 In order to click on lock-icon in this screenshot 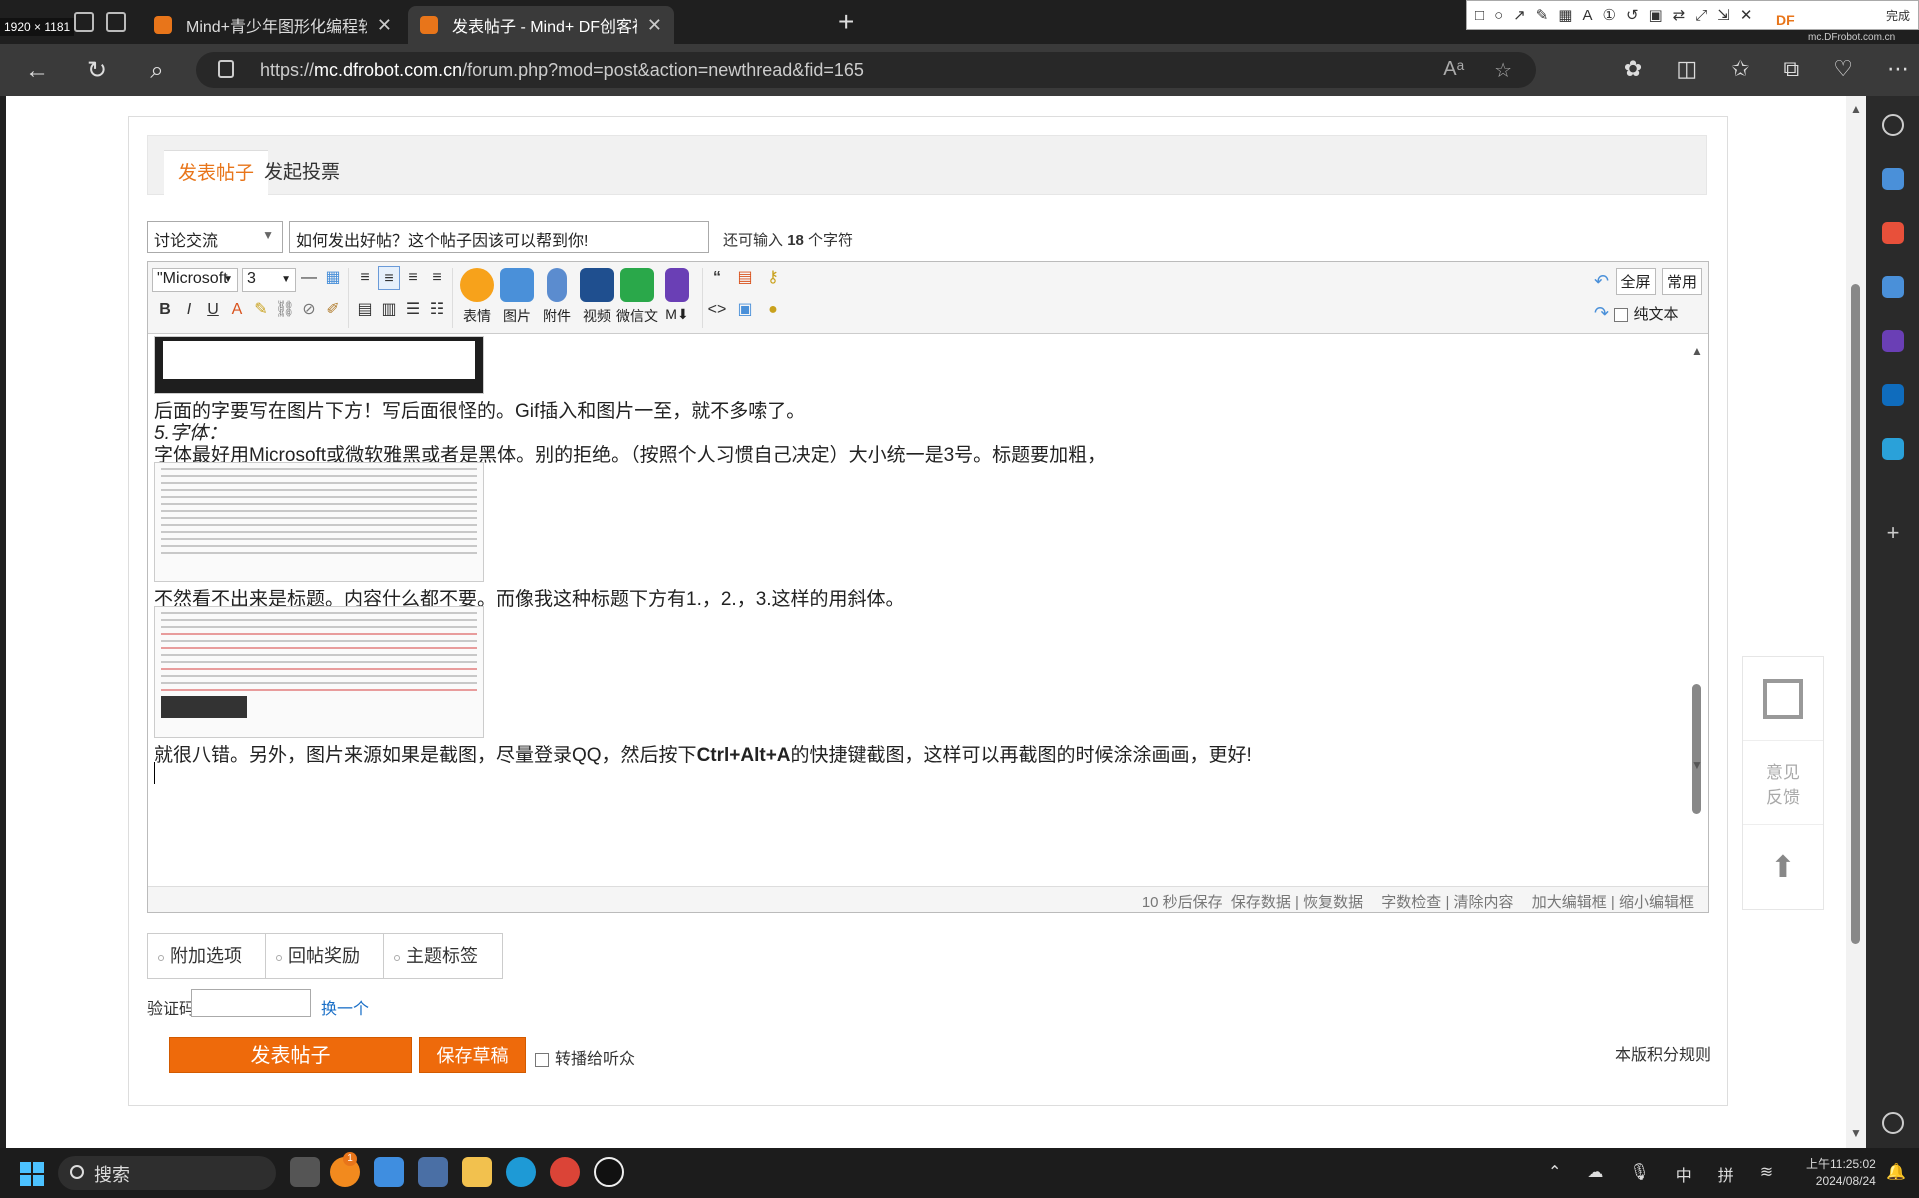, I will do `click(226, 69)`.